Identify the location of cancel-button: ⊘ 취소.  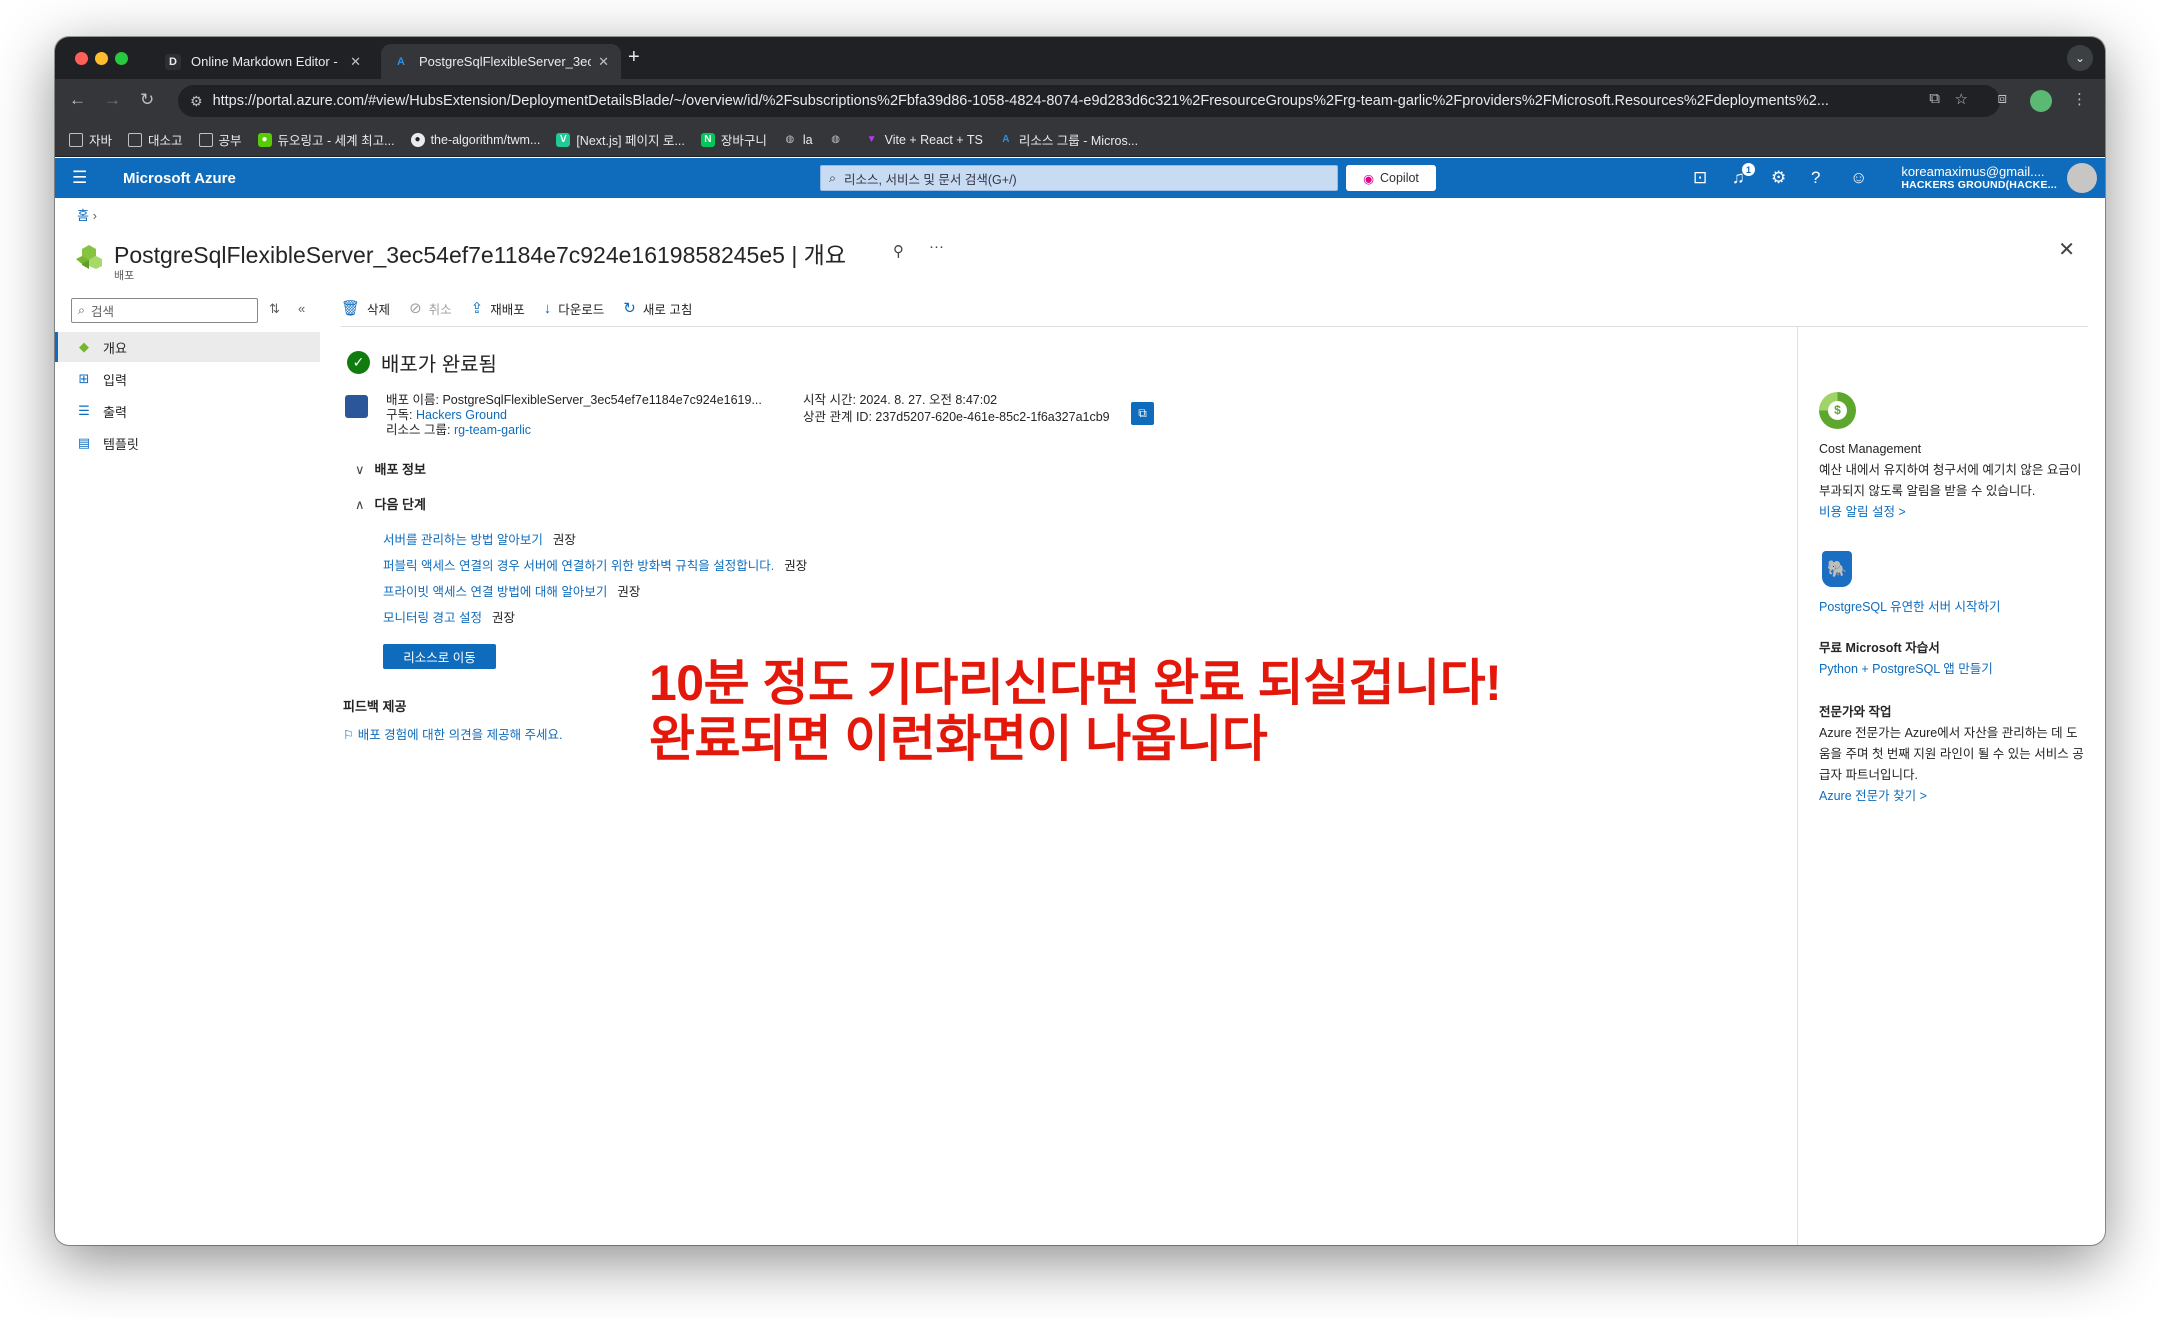
(430, 308).